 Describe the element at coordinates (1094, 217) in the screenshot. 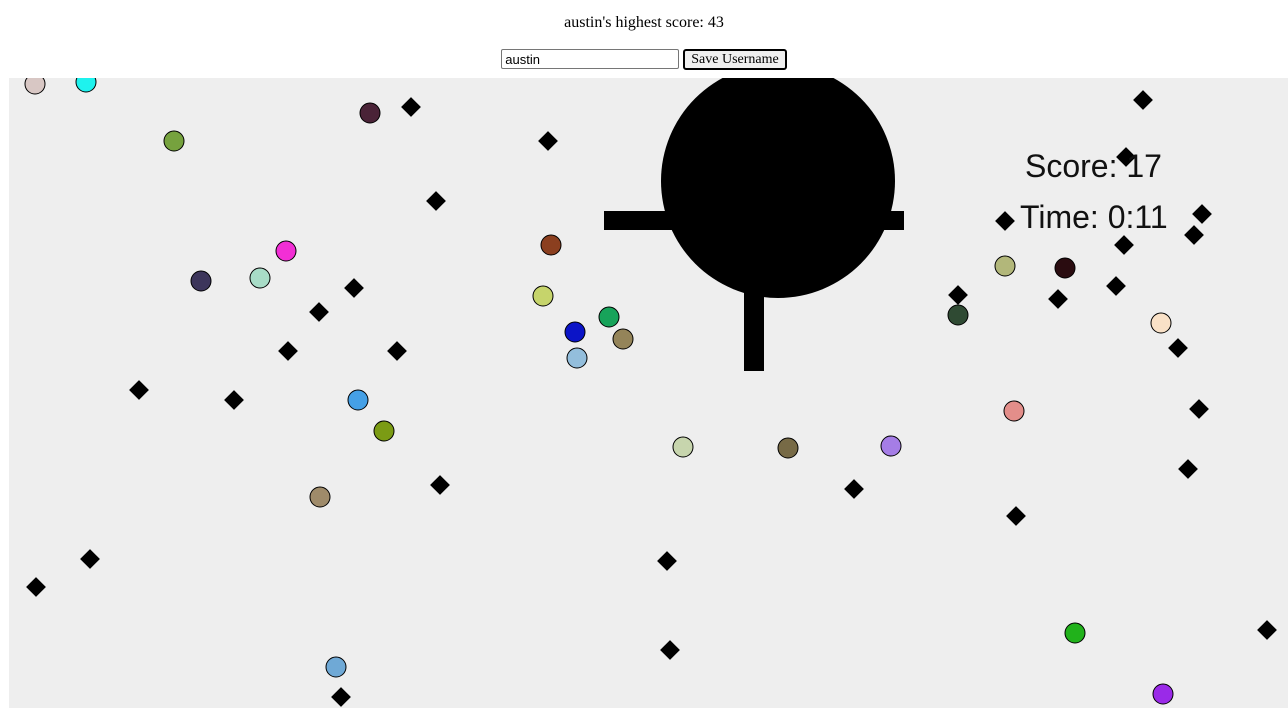

I see `time-display: Time: 0:11` at that location.